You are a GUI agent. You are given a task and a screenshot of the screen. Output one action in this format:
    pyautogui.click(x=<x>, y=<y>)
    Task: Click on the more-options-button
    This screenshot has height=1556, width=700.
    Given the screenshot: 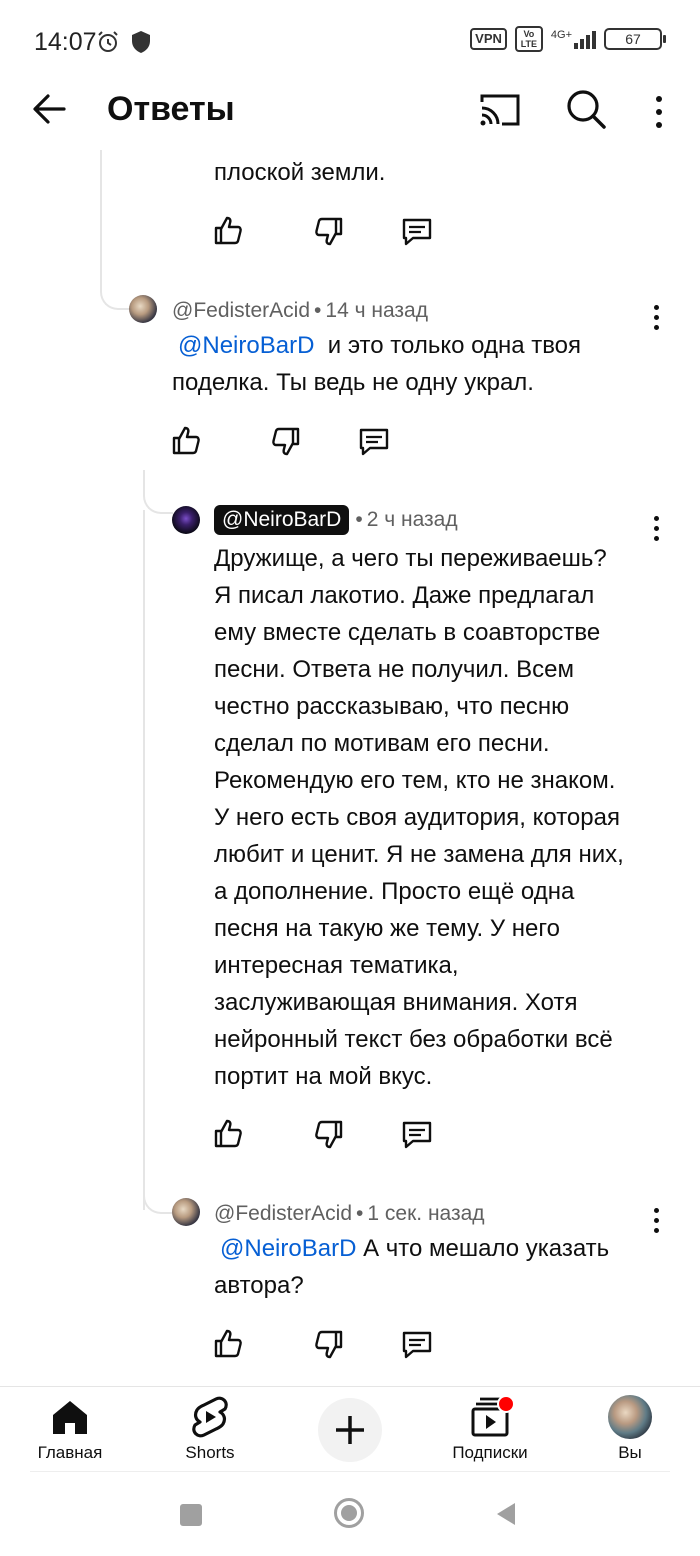 What is the action you would take?
    pyautogui.click(x=659, y=112)
    